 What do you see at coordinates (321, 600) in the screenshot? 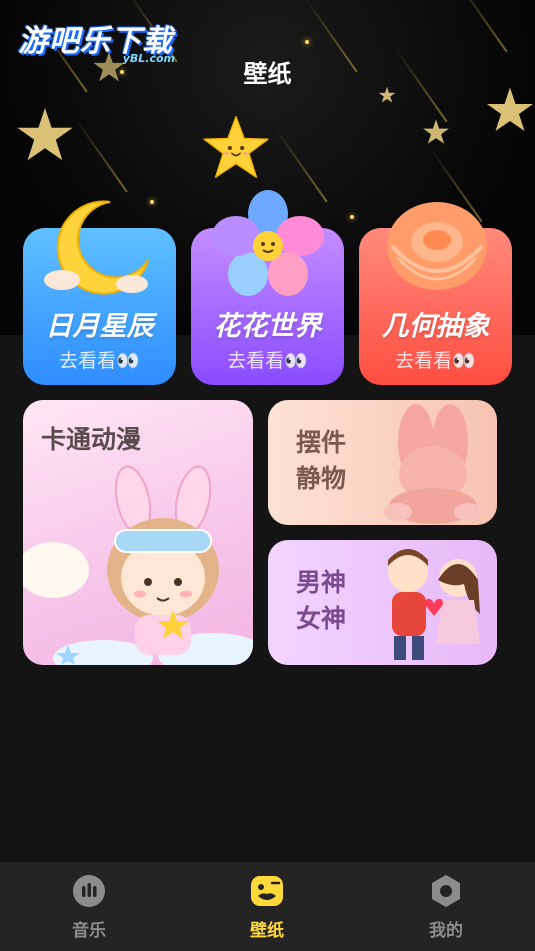
I see `tile-label: 男神女神` at bounding box center [321, 600].